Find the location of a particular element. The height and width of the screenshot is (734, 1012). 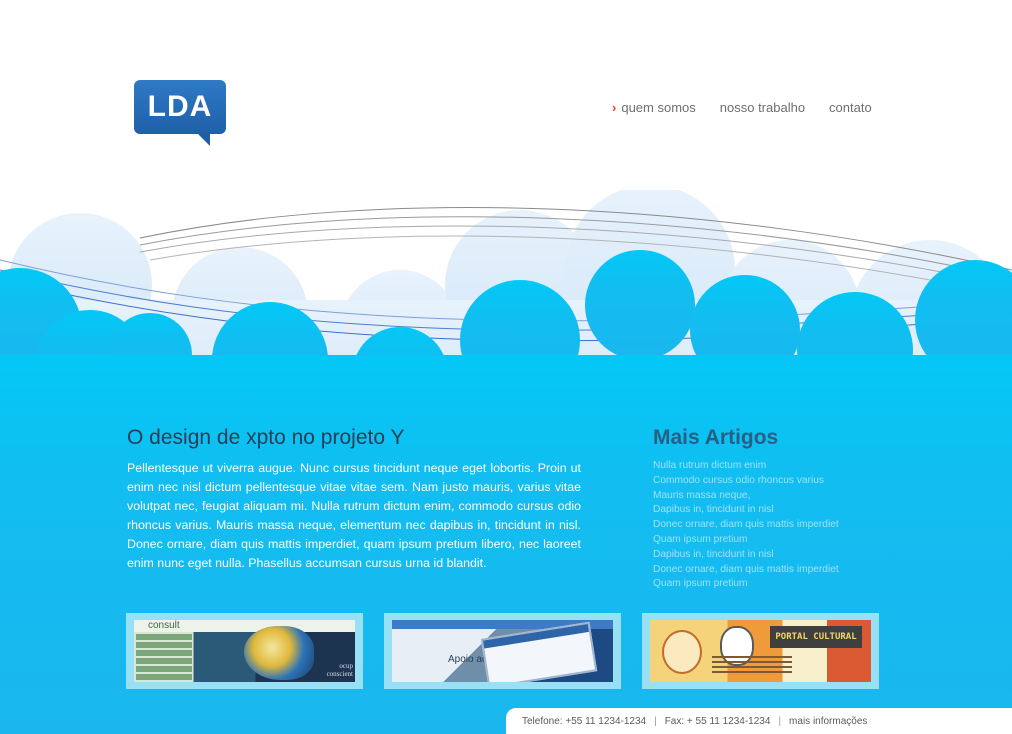

thumb-site-menu is located at coordinates (164, 658).